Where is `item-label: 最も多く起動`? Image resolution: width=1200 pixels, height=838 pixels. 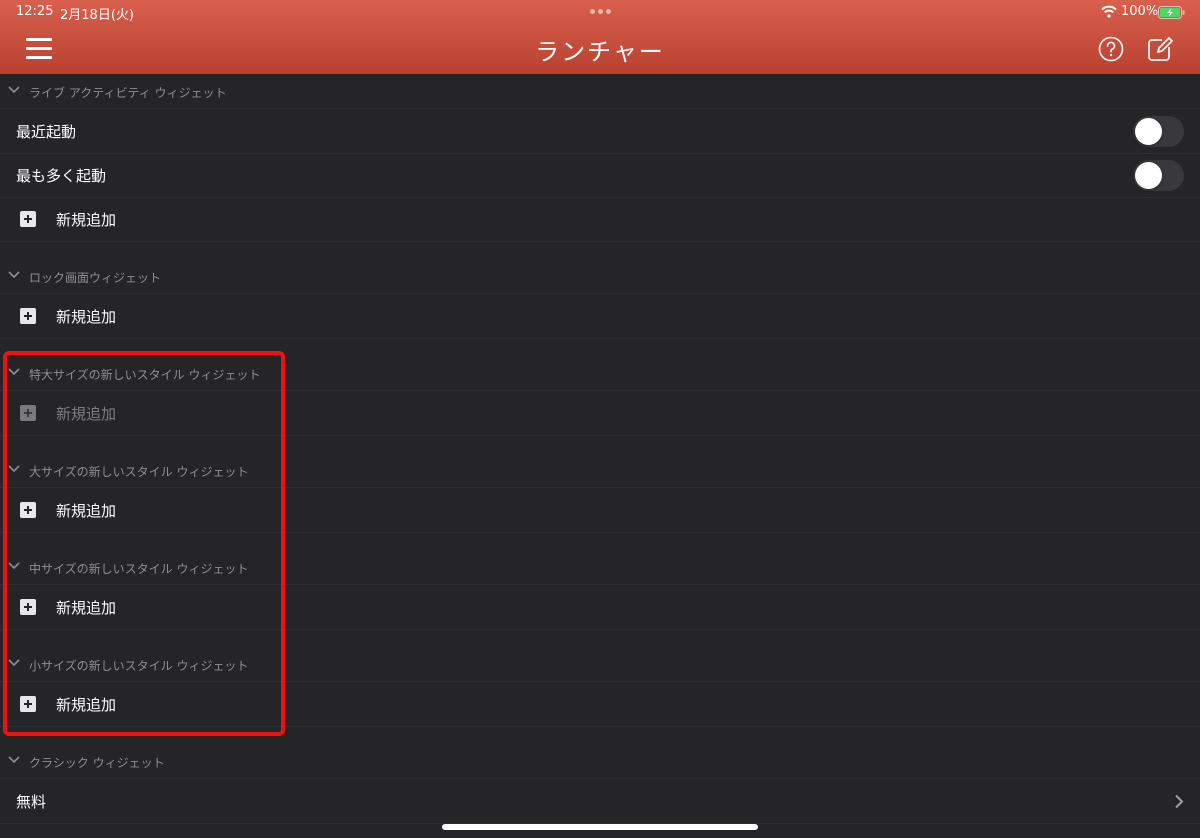
item-label: 最も多く起動 is located at coordinates (61, 176).